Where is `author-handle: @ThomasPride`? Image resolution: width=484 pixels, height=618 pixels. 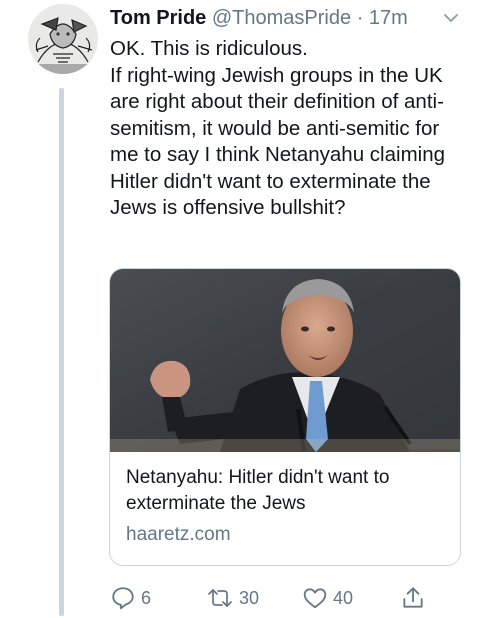 author-handle: @ThomasPride is located at coordinates (281, 18).